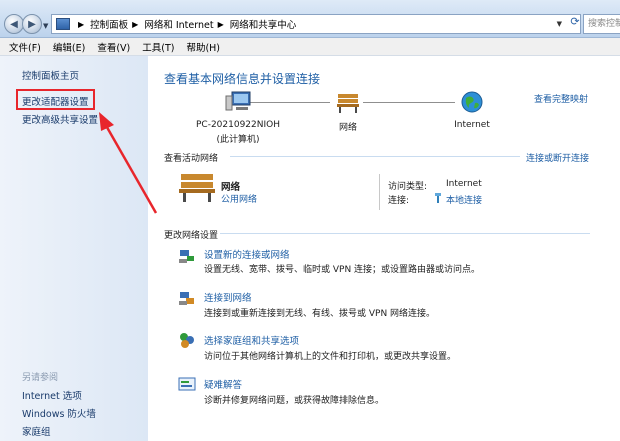 This screenshot has height=441, width=620. Describe the element at coordinates (238, 117) in the screenshot. I see `map-computer-node: PC-20210922NIOH (此计算机)` at that location.